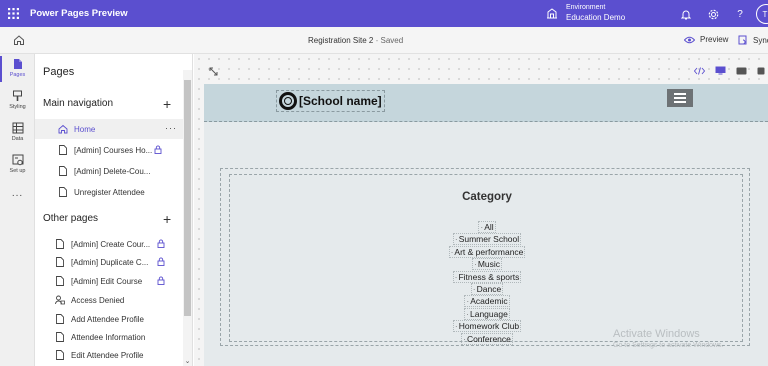 The width and height of the screenshot is (768, 366). Describe the element at coordinates (552, 13) in the screenshot. I see `environment-icon` at that location.